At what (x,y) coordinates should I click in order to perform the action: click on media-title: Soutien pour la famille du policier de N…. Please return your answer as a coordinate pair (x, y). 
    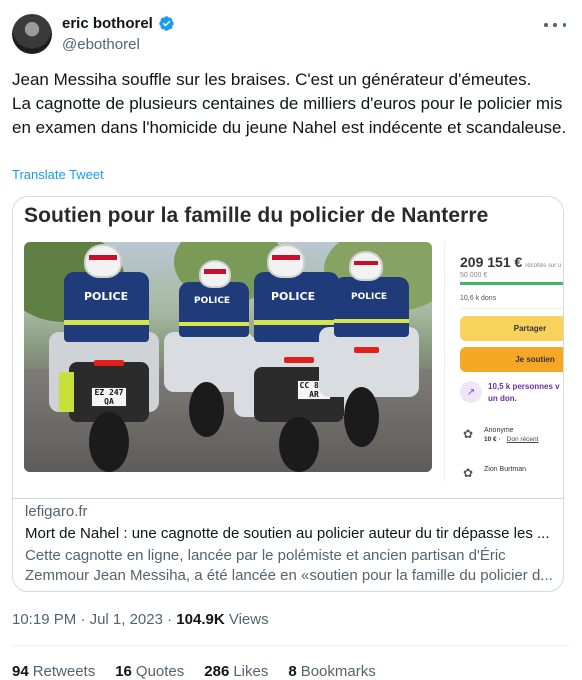
    Looking at the image, I should click on (256, 215).